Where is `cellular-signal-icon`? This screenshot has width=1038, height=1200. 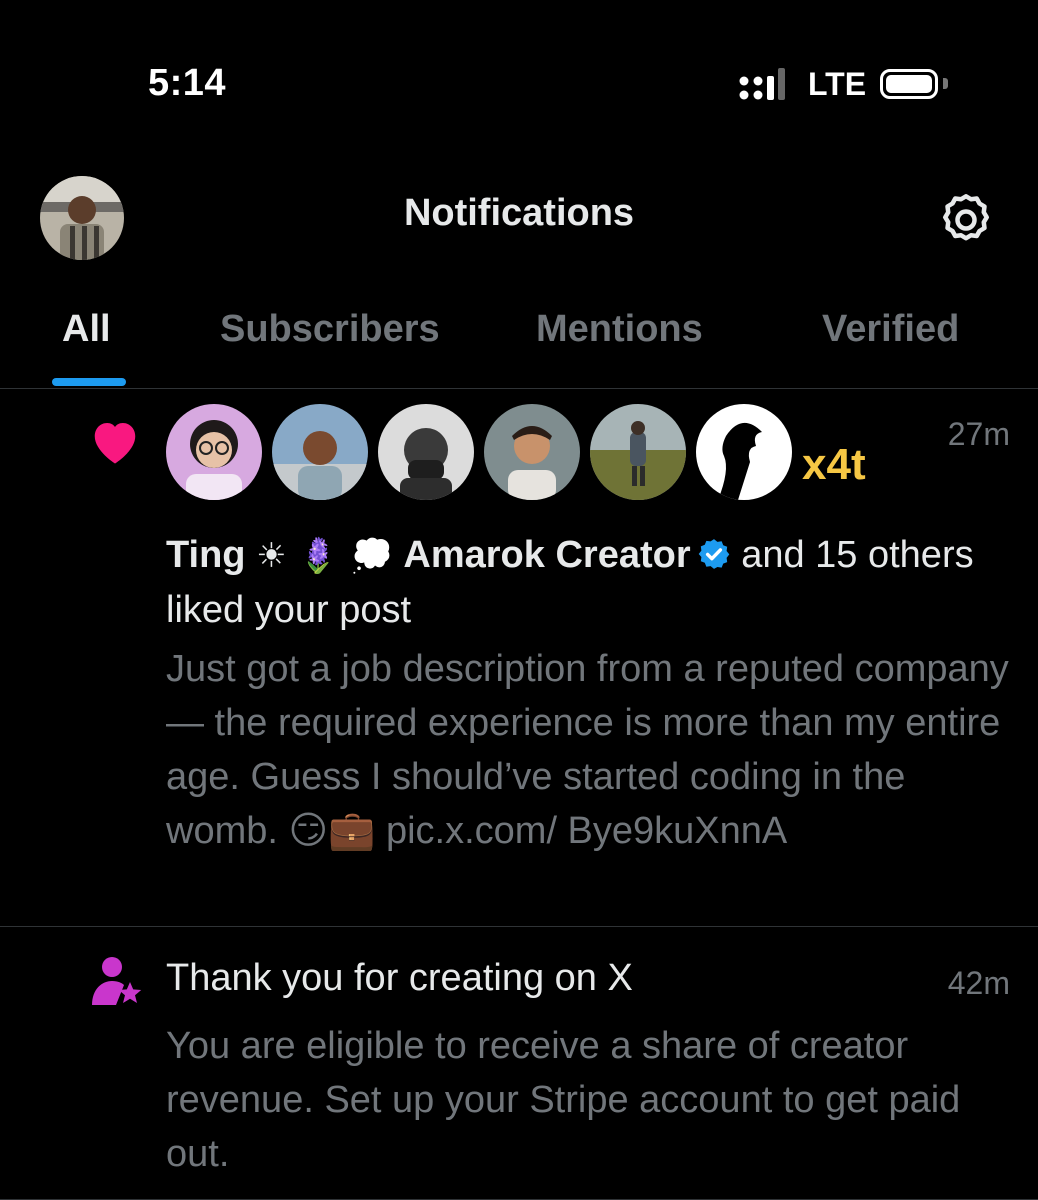
cellular-signal-icon is located at coordinates (762, 84).